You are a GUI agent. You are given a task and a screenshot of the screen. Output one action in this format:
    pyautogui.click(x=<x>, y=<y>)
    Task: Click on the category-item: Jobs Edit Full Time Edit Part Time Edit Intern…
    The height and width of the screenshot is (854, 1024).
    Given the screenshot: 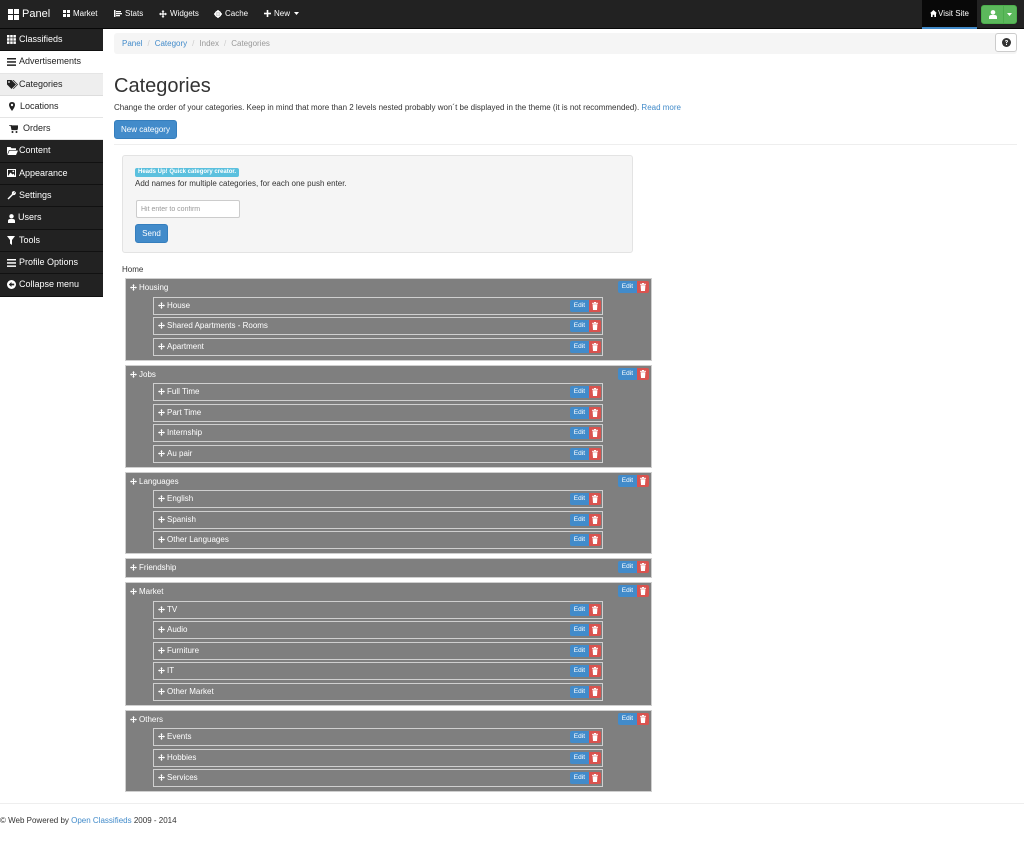 What is the action you would take?
    pyautogui.click(x=388, y=416)
    